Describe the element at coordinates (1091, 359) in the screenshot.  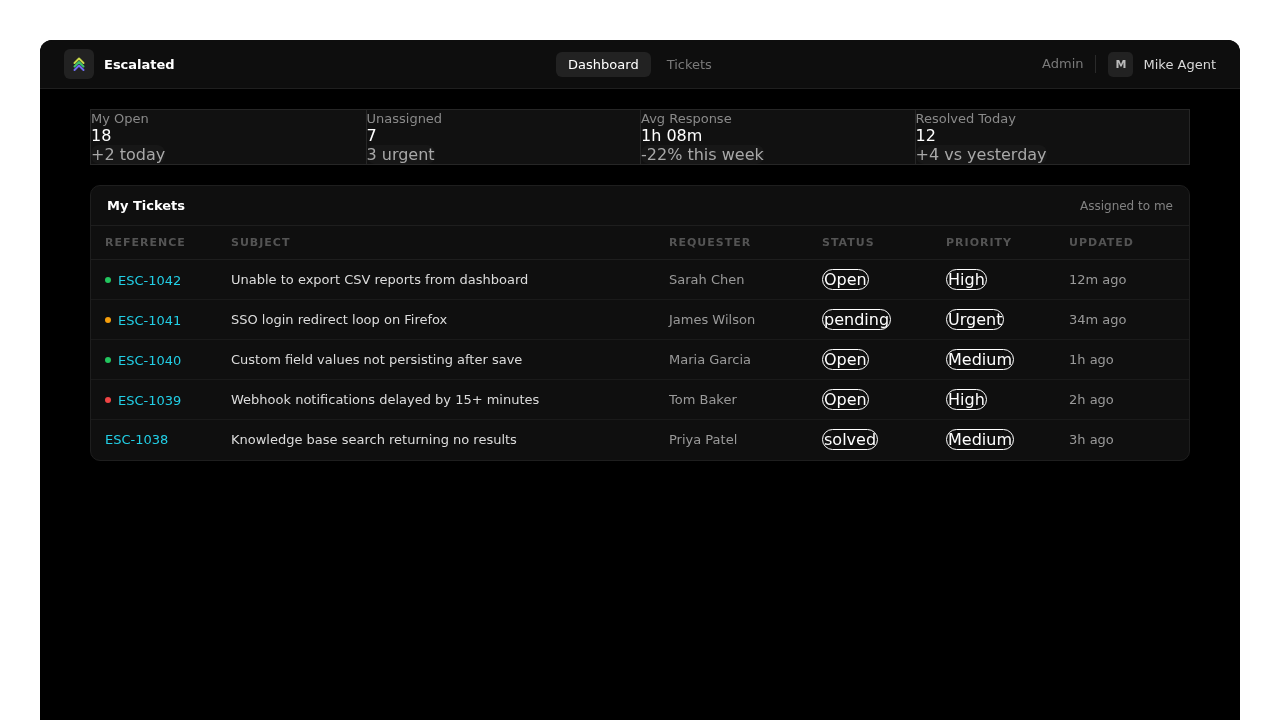
I see `updated-time: 1h ago` at that location.